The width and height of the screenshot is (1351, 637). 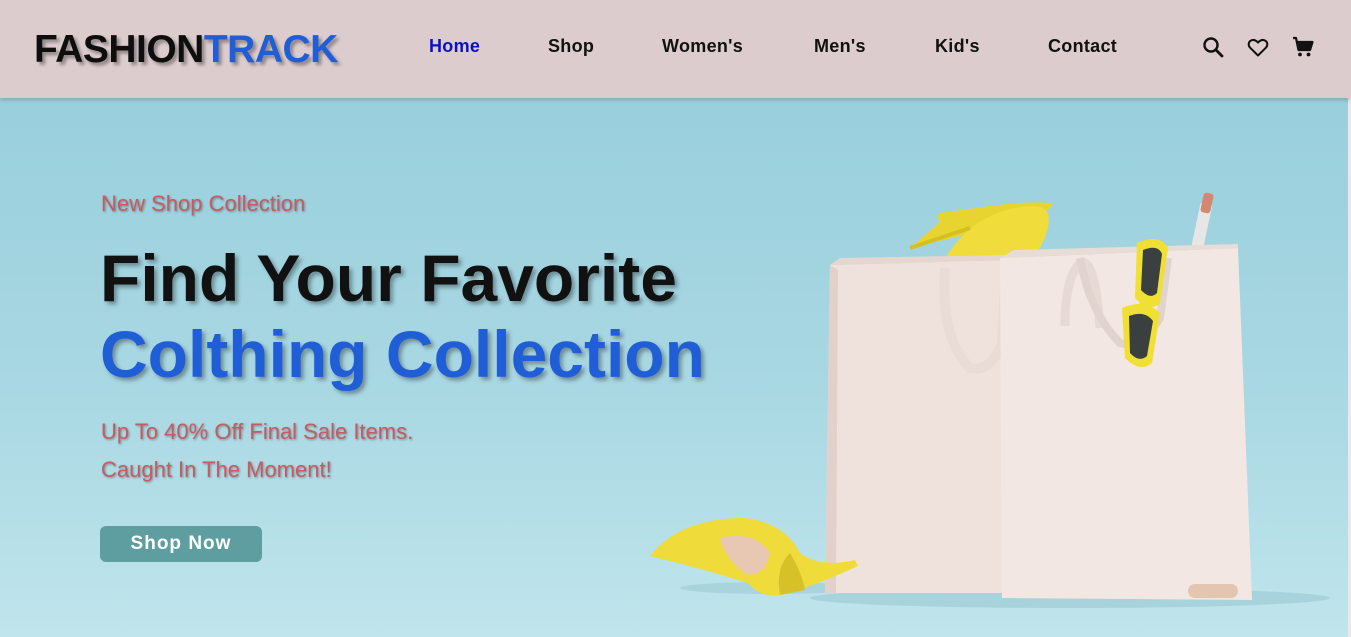 What do you see at coordinates (402, 354) in the screenshot?
I see `hero-title-line2: Colthing Collection` at bounding box center [402, 354].